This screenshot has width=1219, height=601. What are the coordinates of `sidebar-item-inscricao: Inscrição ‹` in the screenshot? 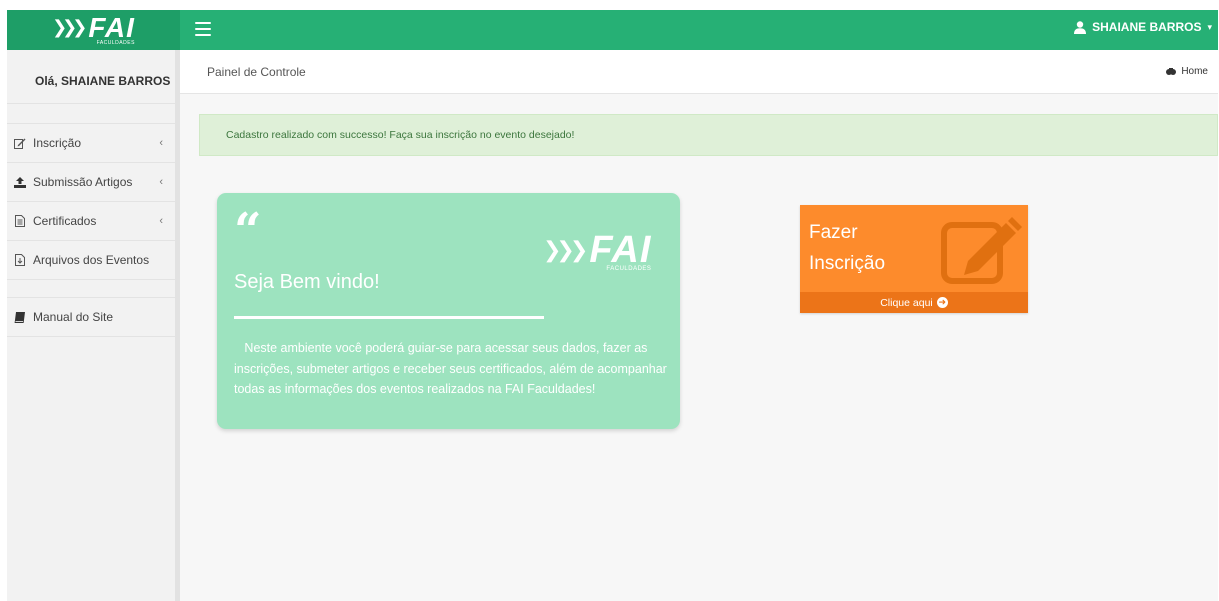 It's located at (91, 143).